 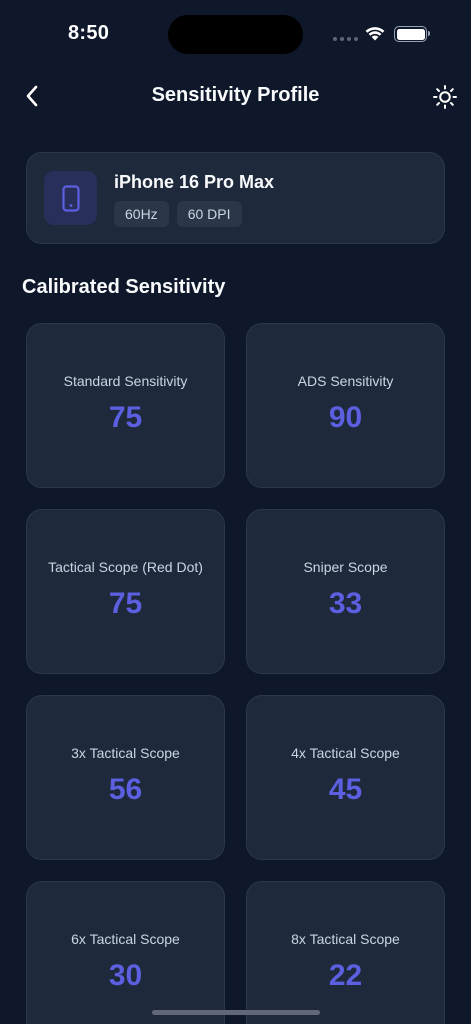 I want to click on status-bar: 8:50, so click(x=235, y=32).